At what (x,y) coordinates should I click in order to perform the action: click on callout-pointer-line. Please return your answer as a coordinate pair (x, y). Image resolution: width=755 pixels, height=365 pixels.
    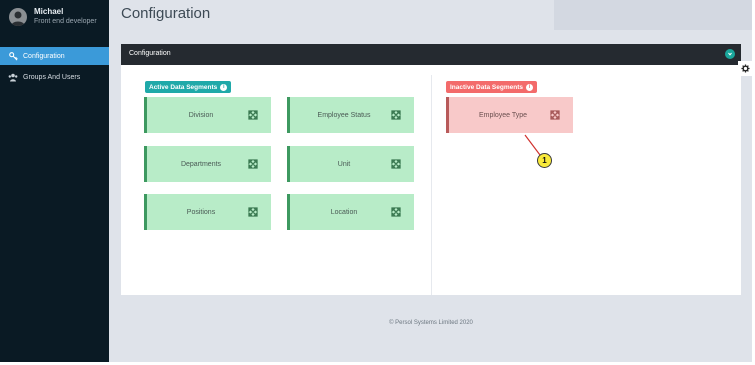
    Looking at the image, I should click on (532, 145).